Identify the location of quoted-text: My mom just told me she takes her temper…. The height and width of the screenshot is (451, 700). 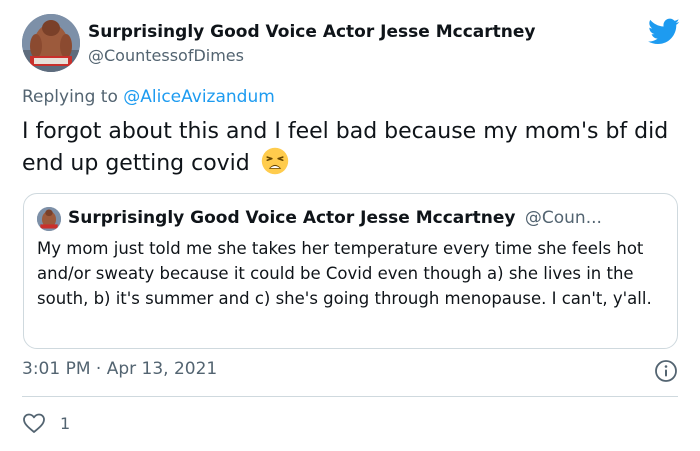
(344, 273).